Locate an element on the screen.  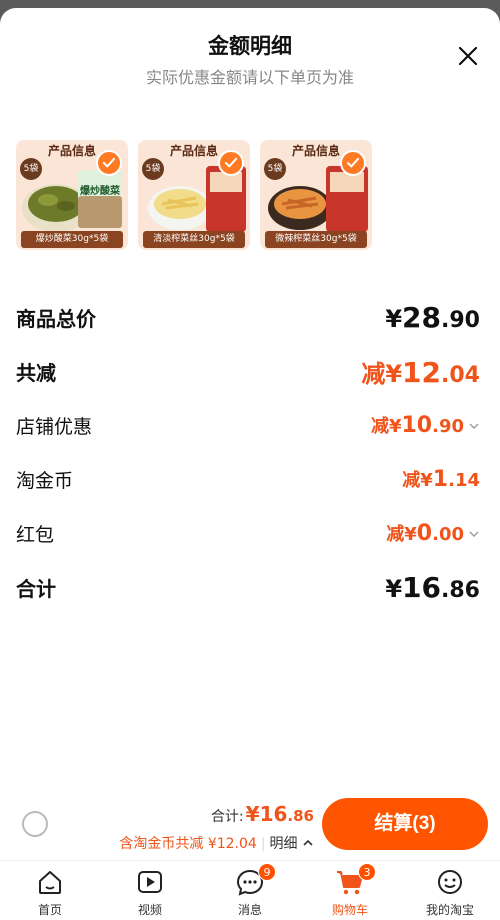
cart-count-badge: 3 is located at coordinates (367, 872).